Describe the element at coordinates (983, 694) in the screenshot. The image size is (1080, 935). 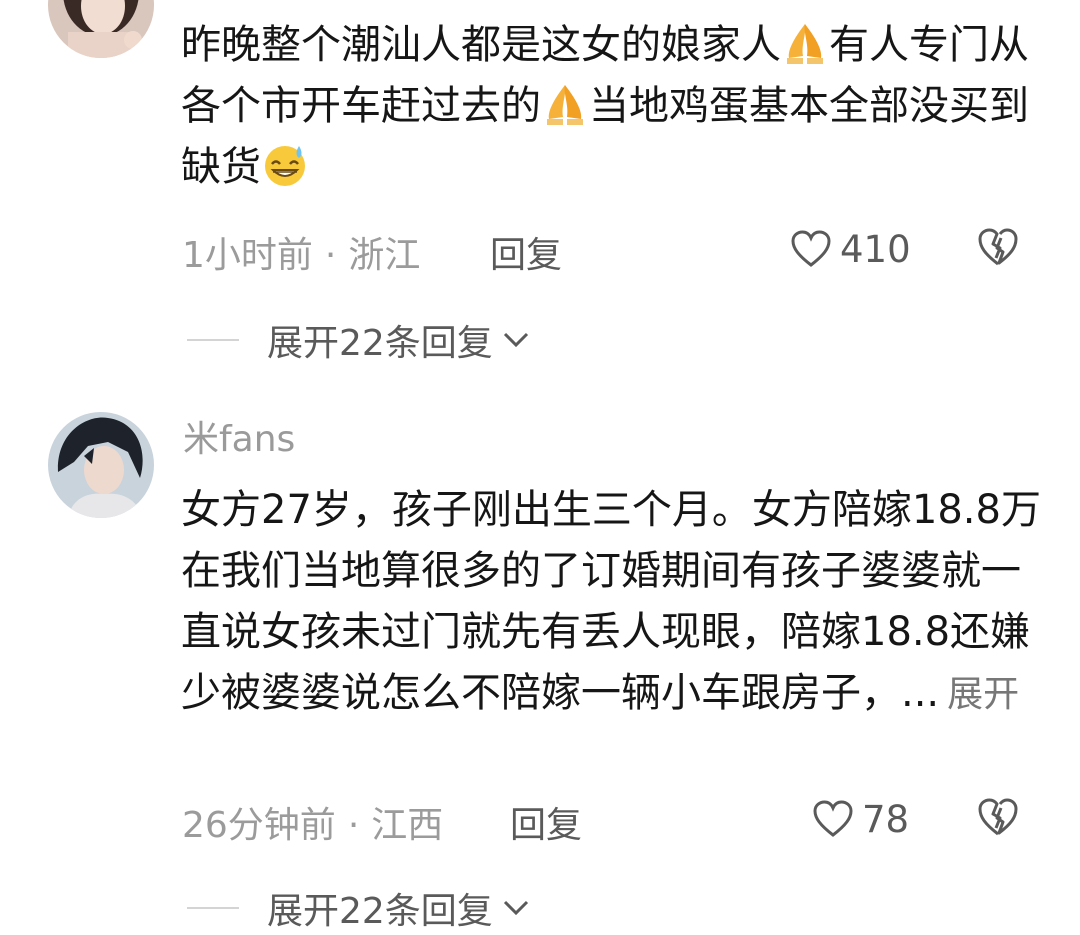
I see `expand-text-link: 展开` at that location.